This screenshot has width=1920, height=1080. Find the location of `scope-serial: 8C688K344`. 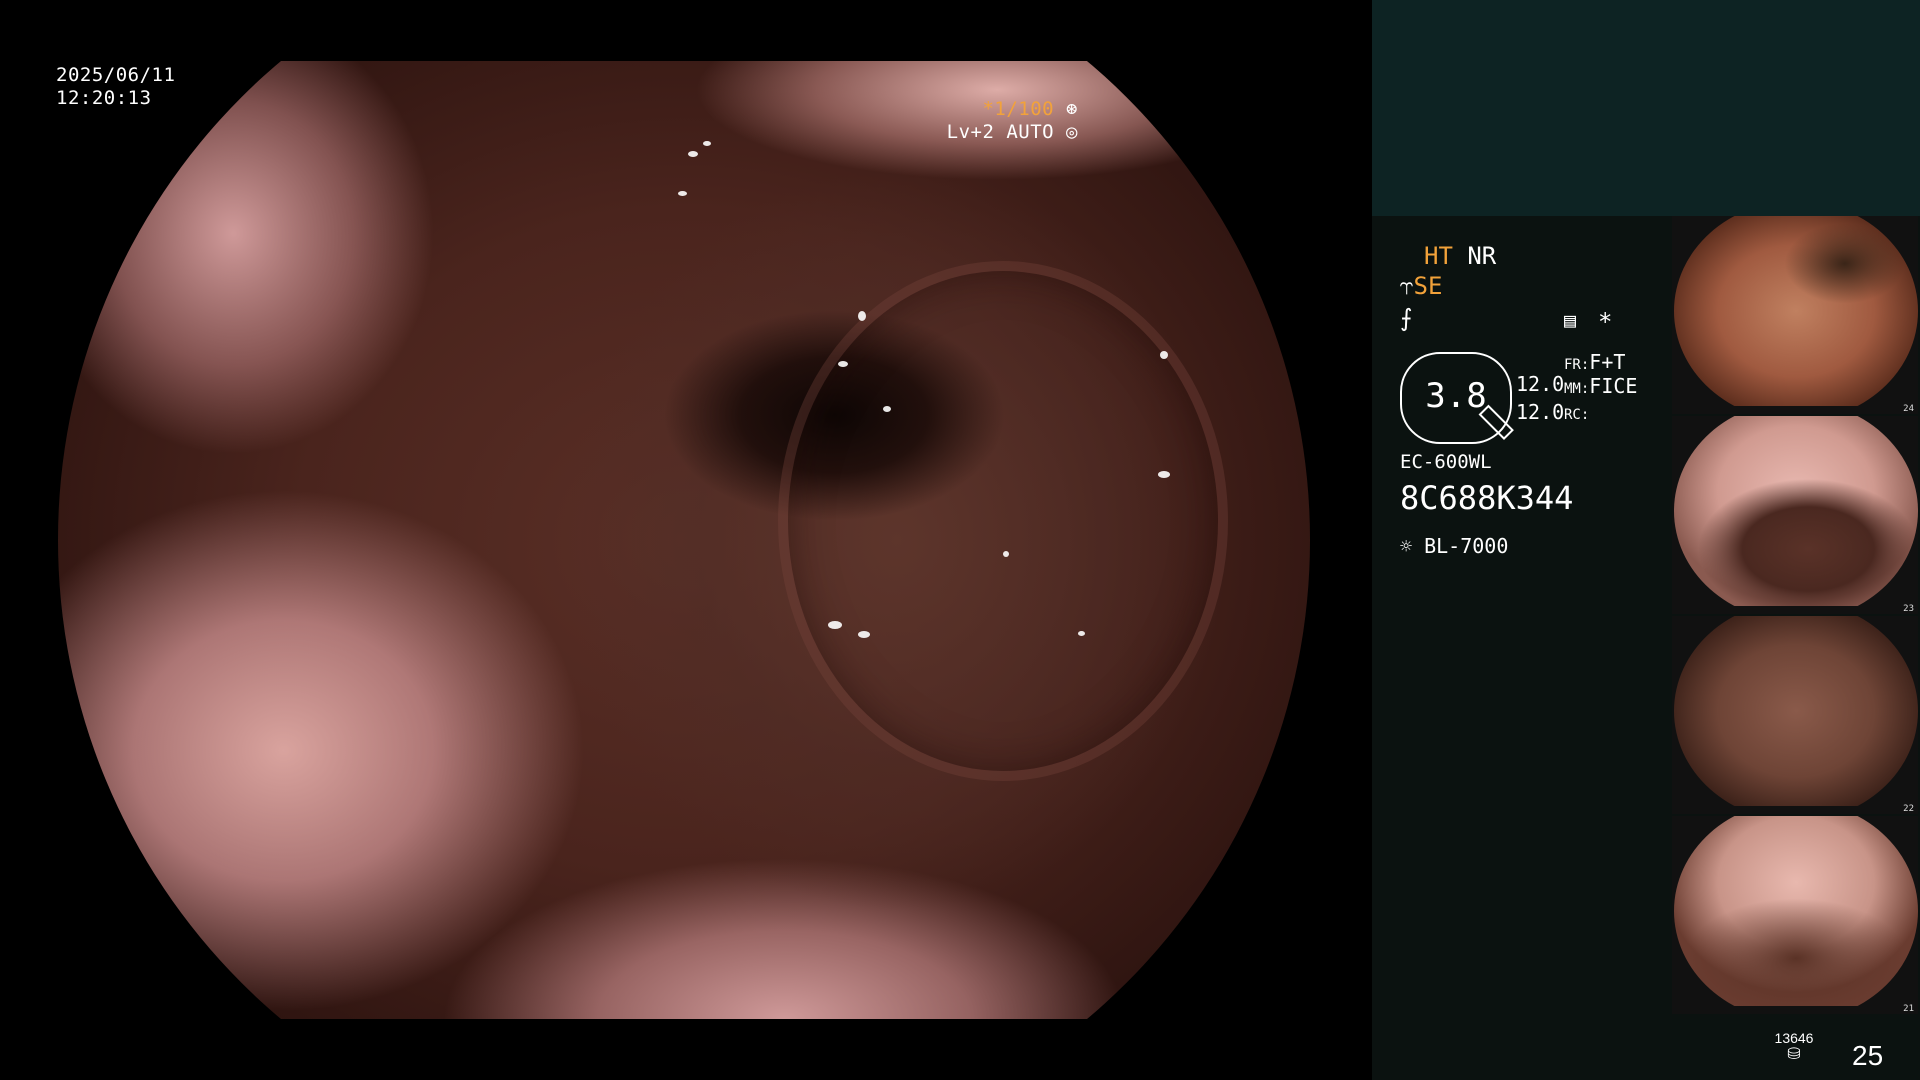

scope-serial: 8C688K344 is located at coordinates (1487, 498).